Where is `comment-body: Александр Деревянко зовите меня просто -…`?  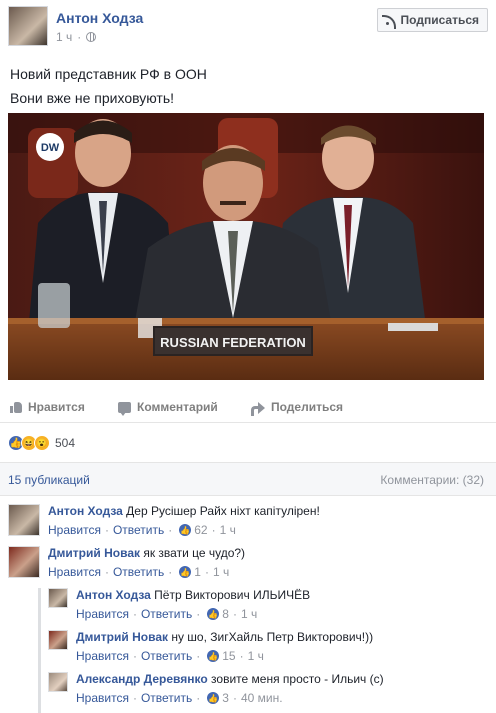
comment-body: Александр Деревянко зовите меня просто -… is located at coordinates (230, 679).